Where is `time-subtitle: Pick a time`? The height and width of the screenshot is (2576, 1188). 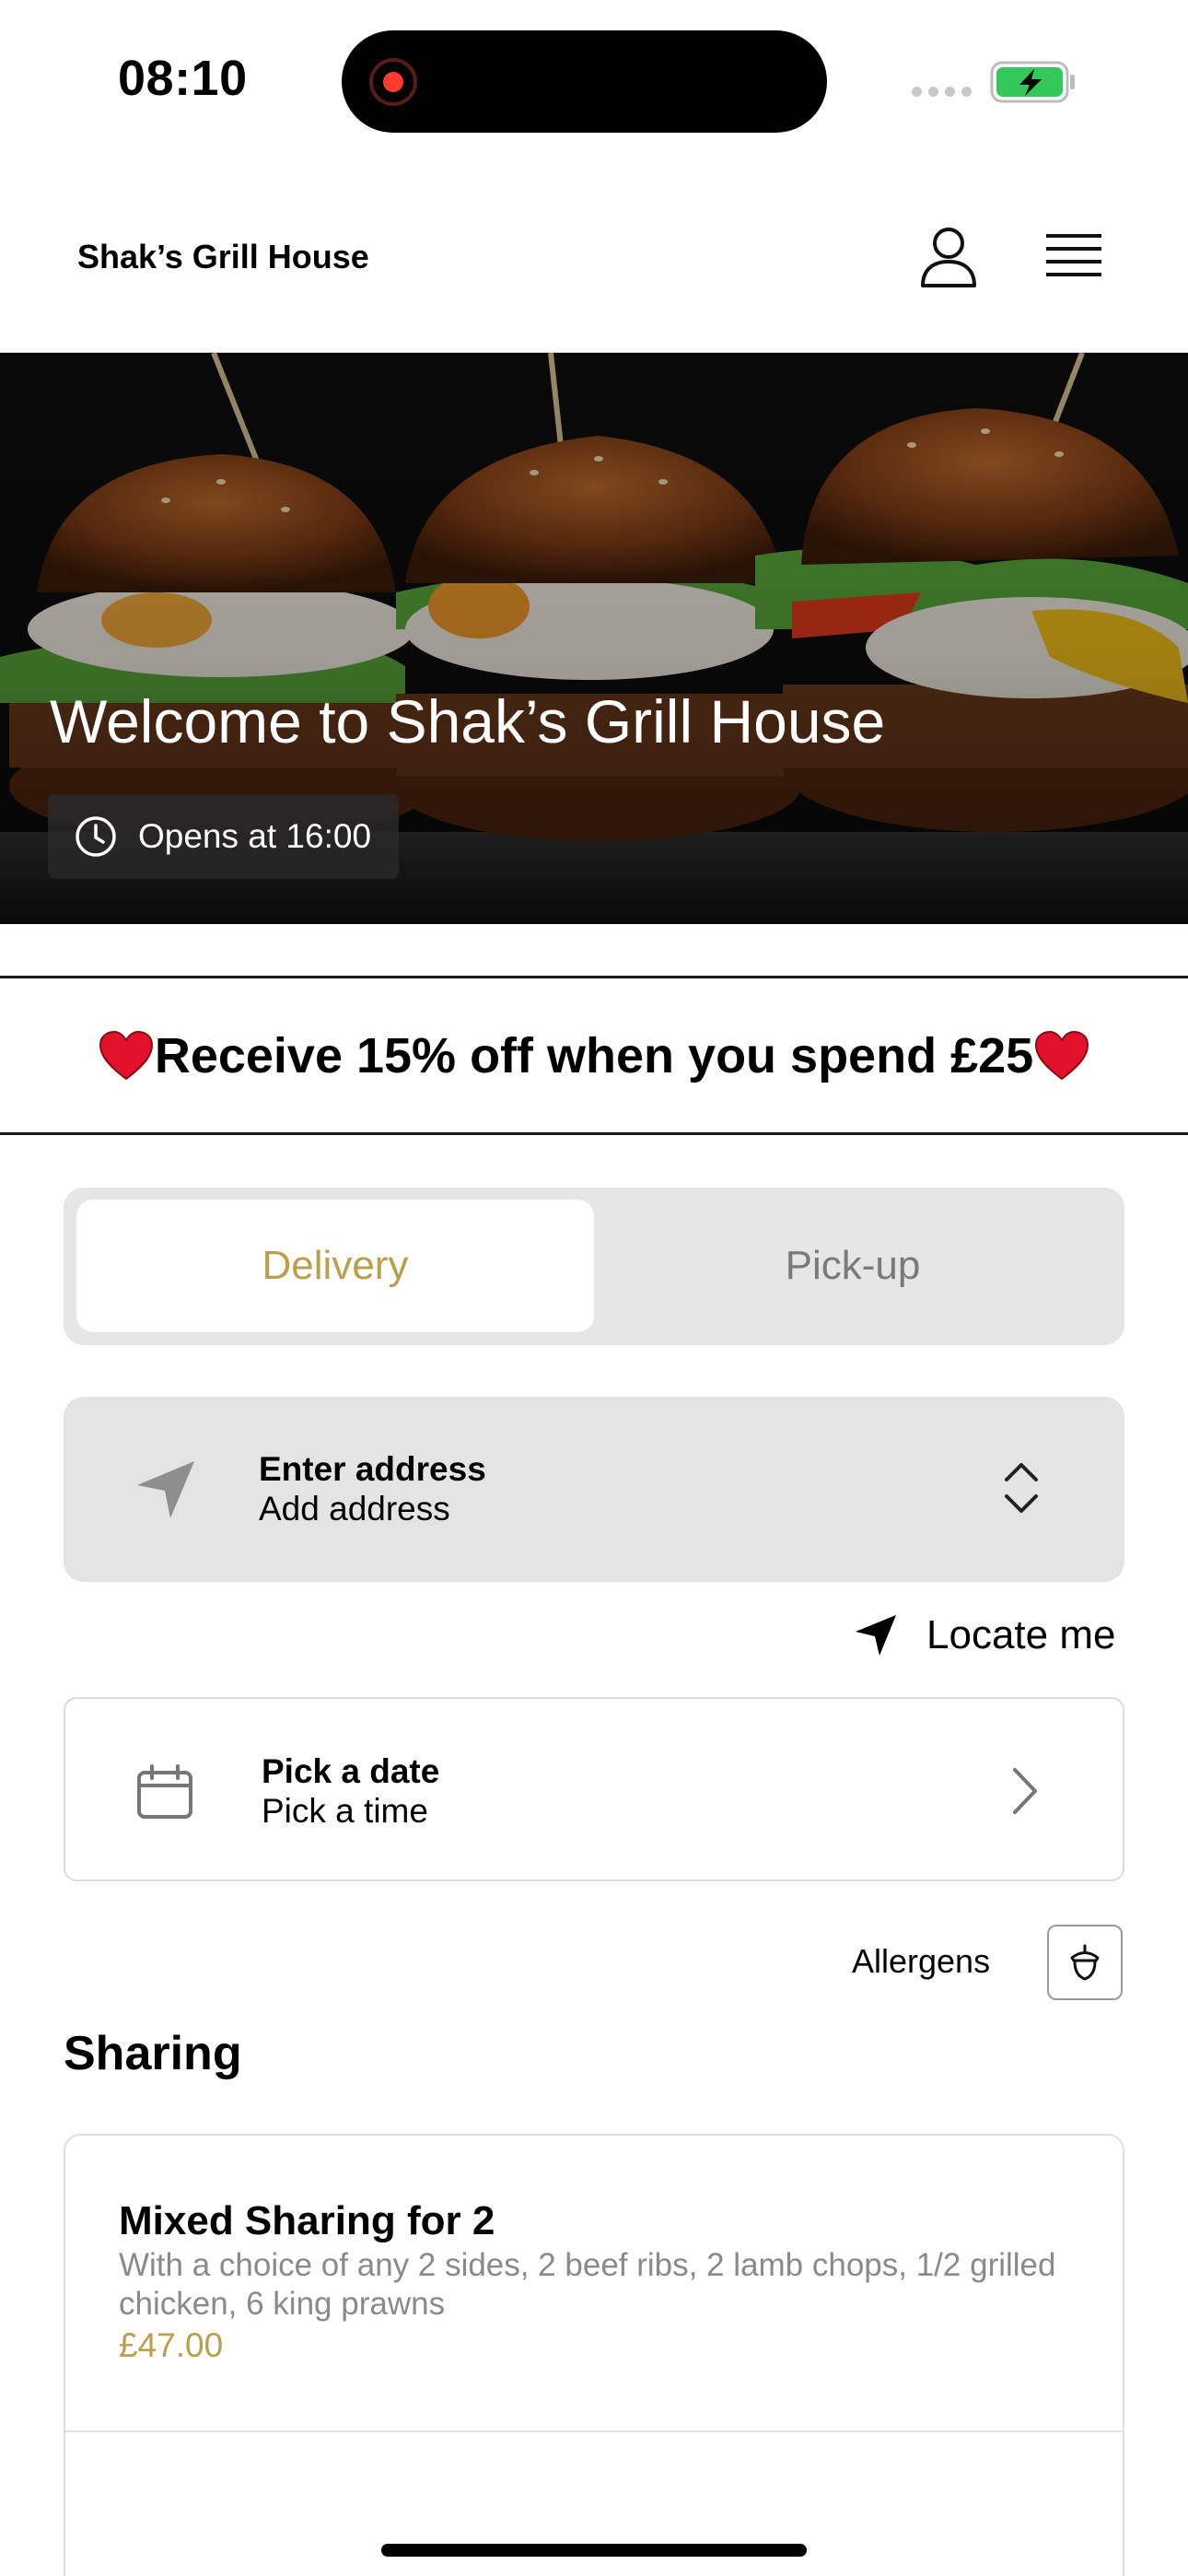 time-subtitle: Pick a time is located at coordinates (345, 1811).